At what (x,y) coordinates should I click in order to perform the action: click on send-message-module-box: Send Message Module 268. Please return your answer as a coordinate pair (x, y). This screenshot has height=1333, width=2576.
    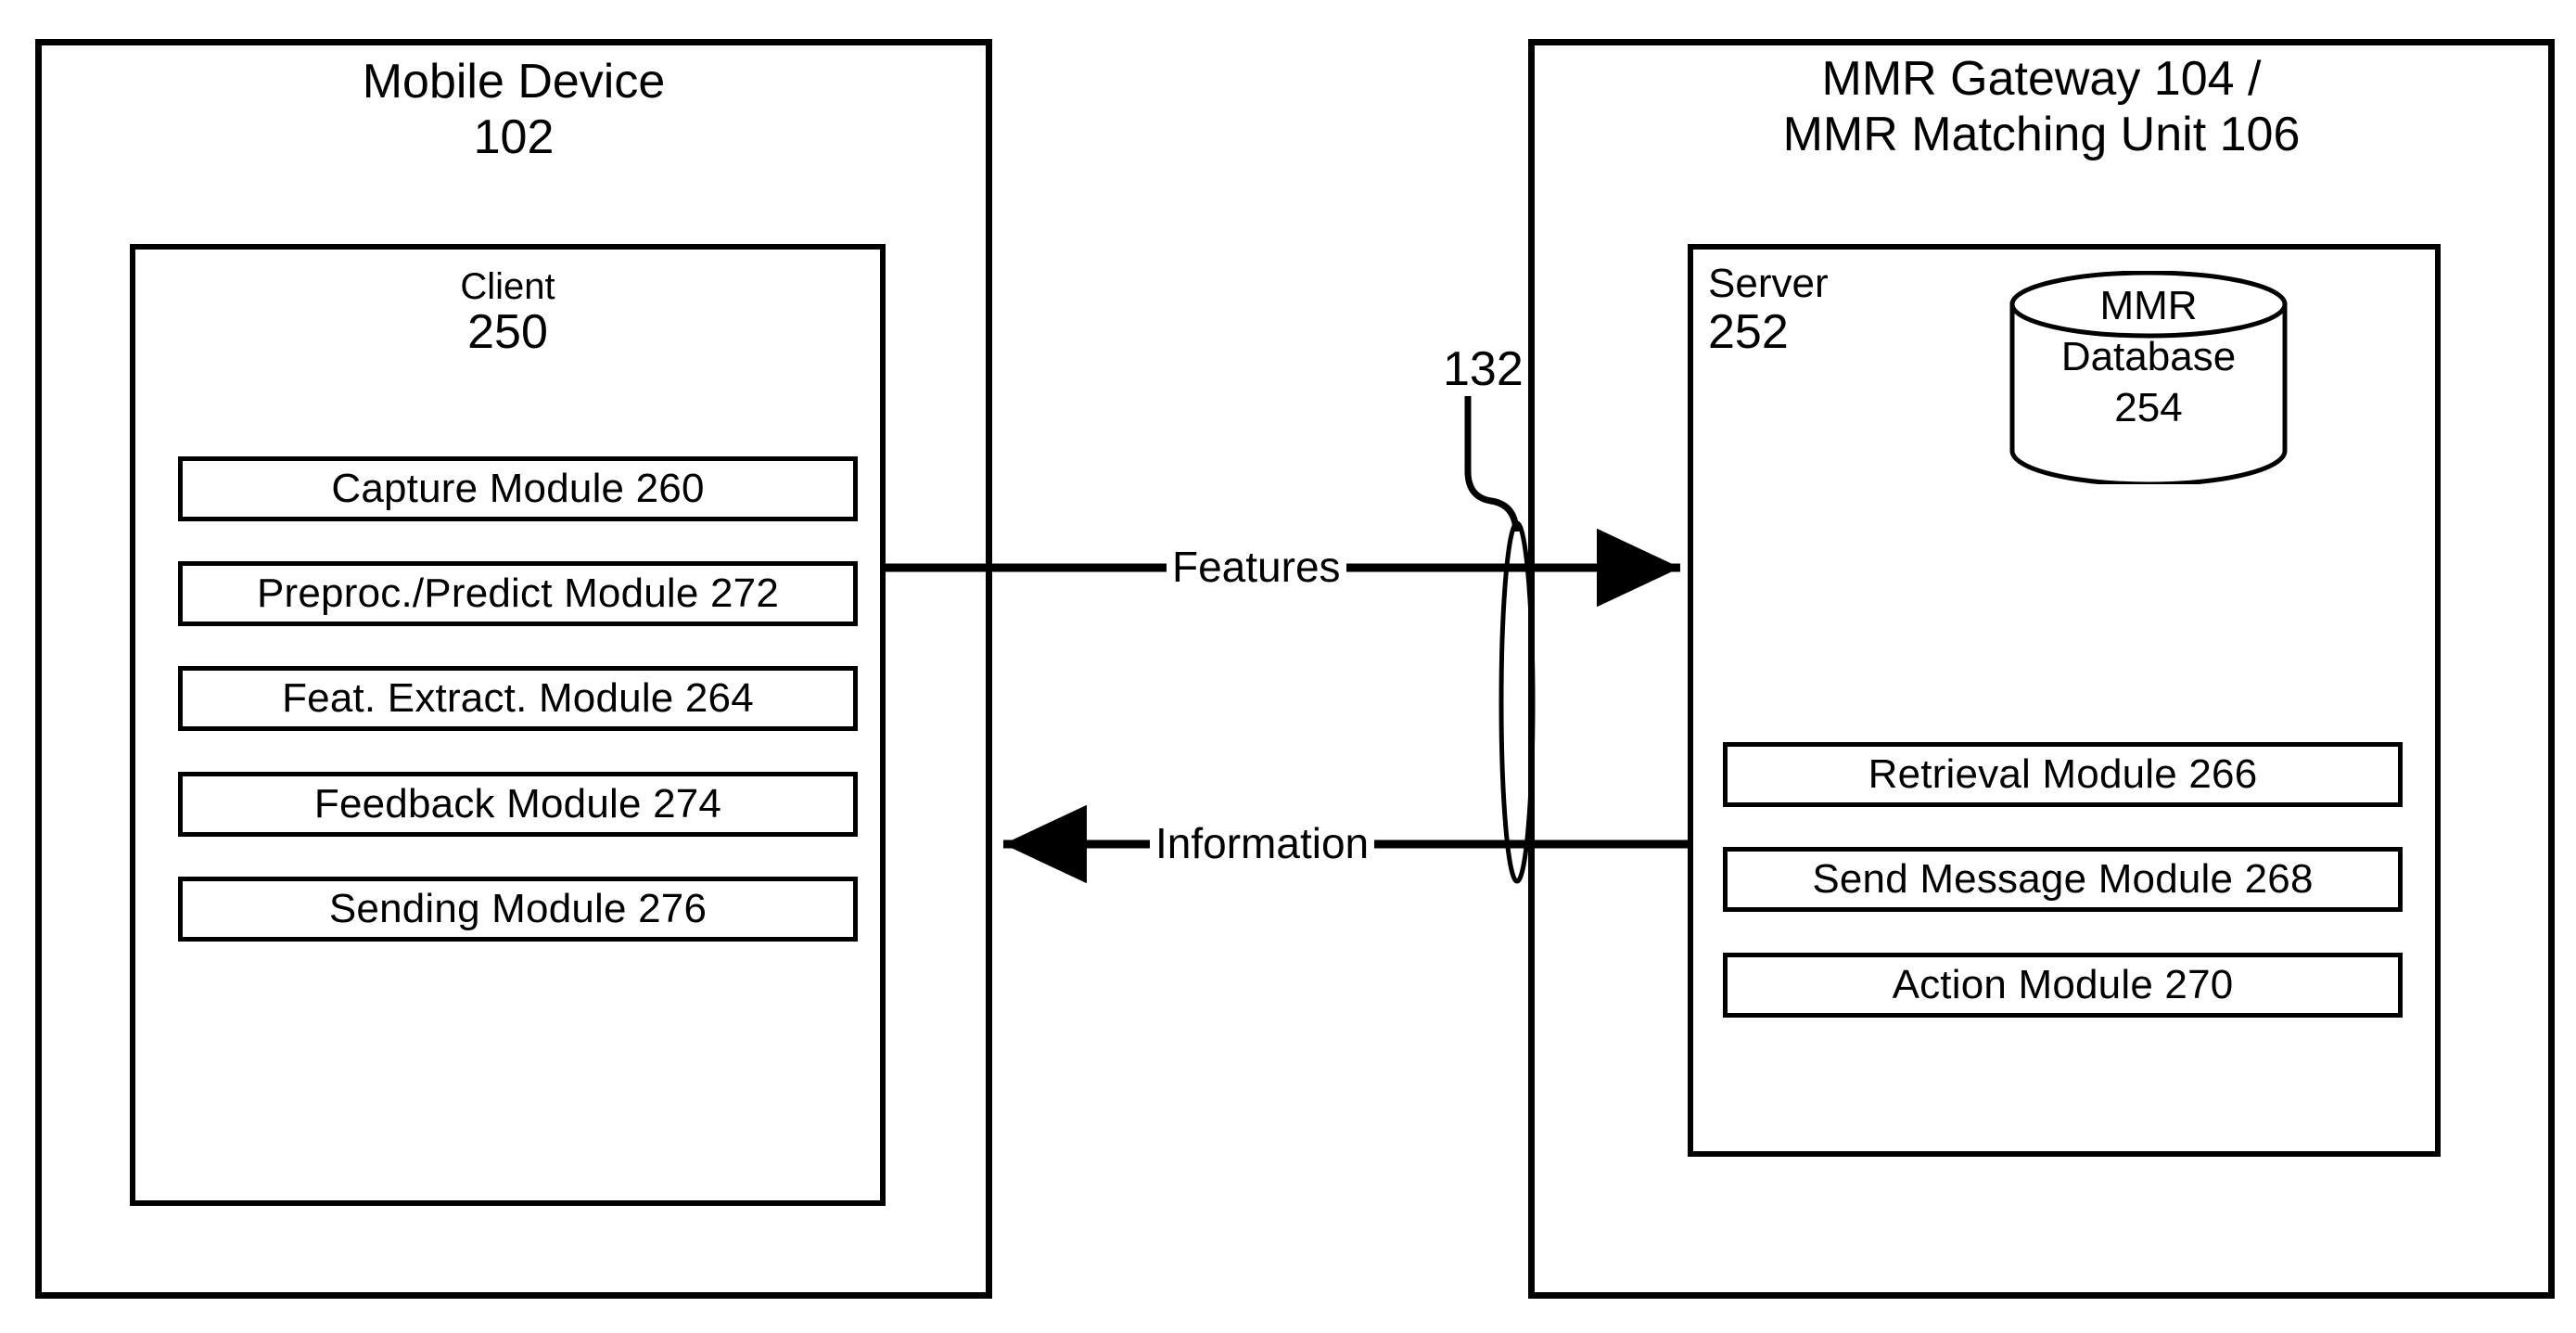
    Looking at the image, I should click on (2063, 879).